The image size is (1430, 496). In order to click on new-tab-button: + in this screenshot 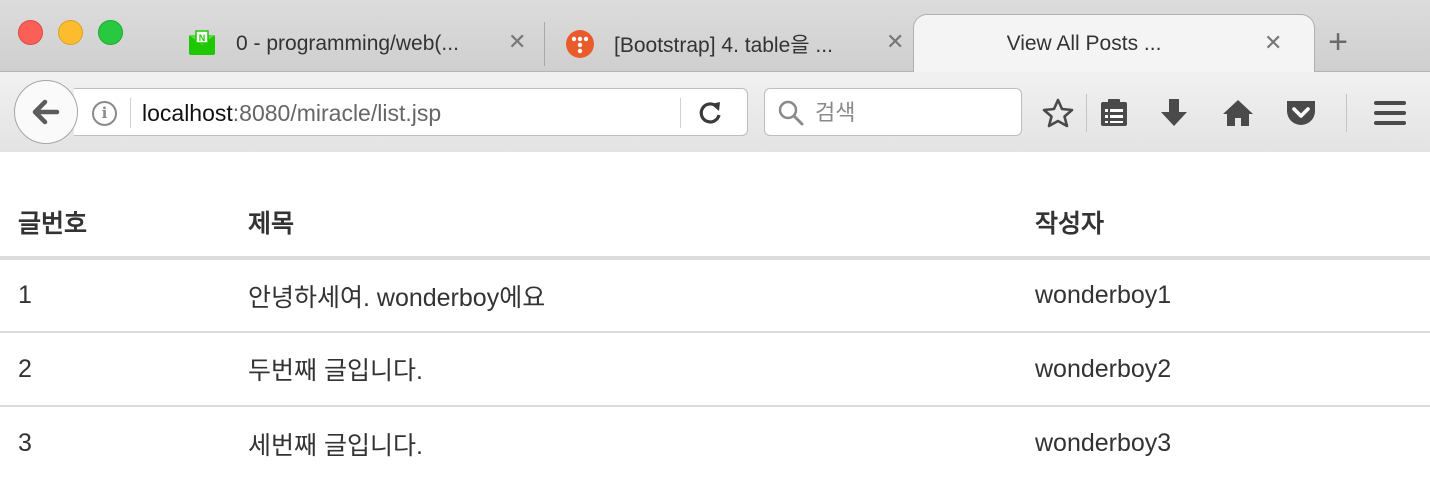, I will do `click(1338, 42)`.